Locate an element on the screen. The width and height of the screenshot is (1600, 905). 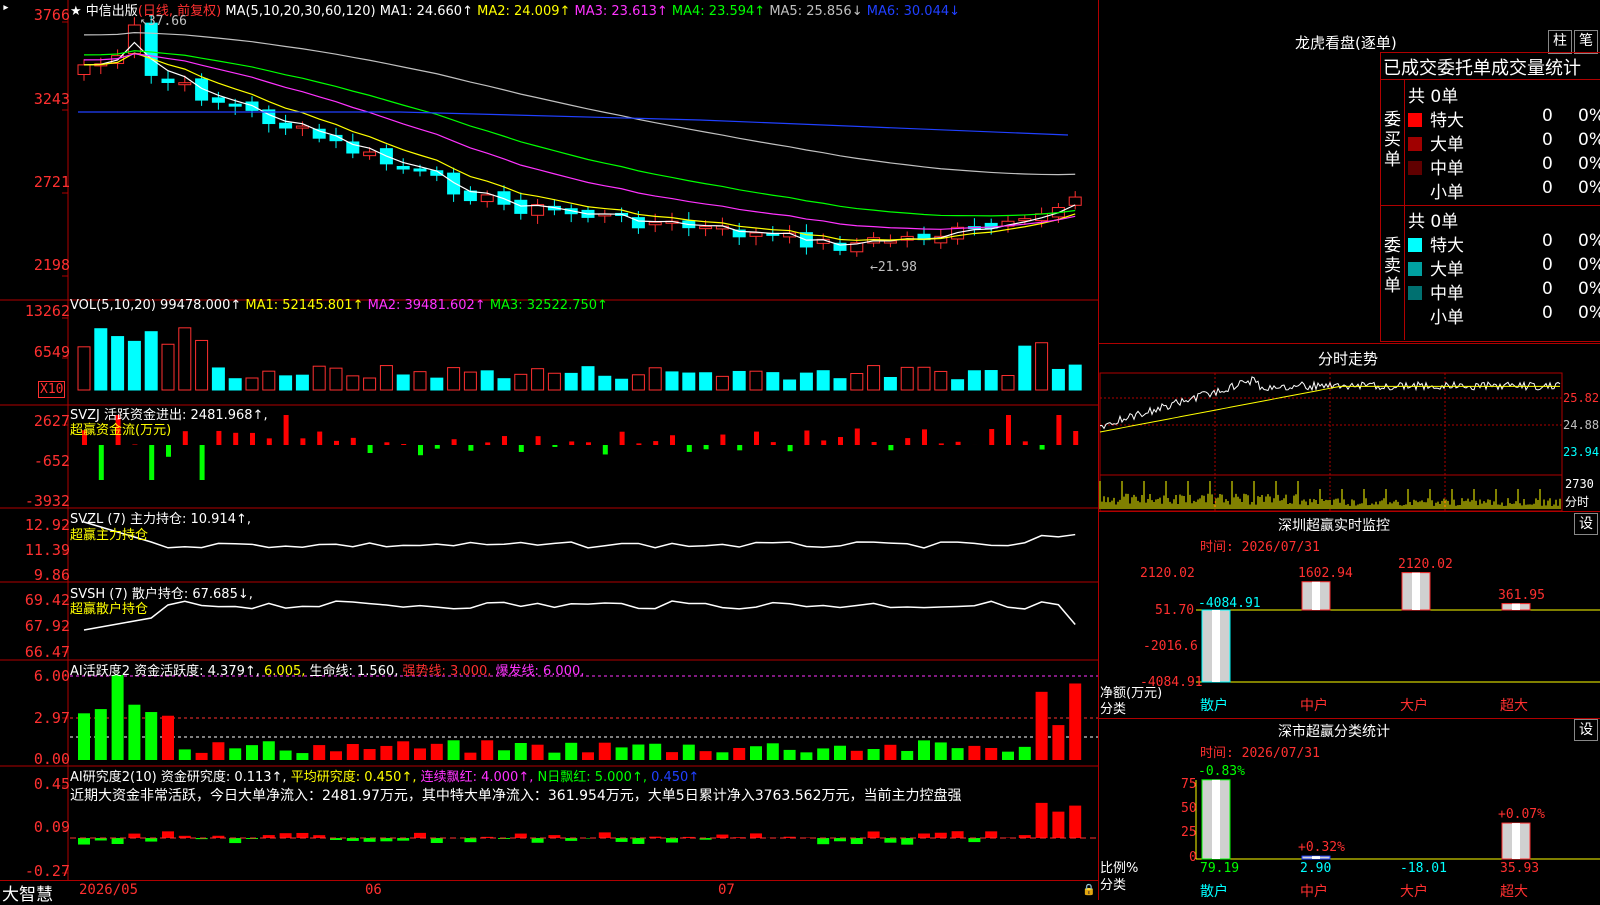
svzj-axis-3: -3932 is located at coordinates (47, 501).